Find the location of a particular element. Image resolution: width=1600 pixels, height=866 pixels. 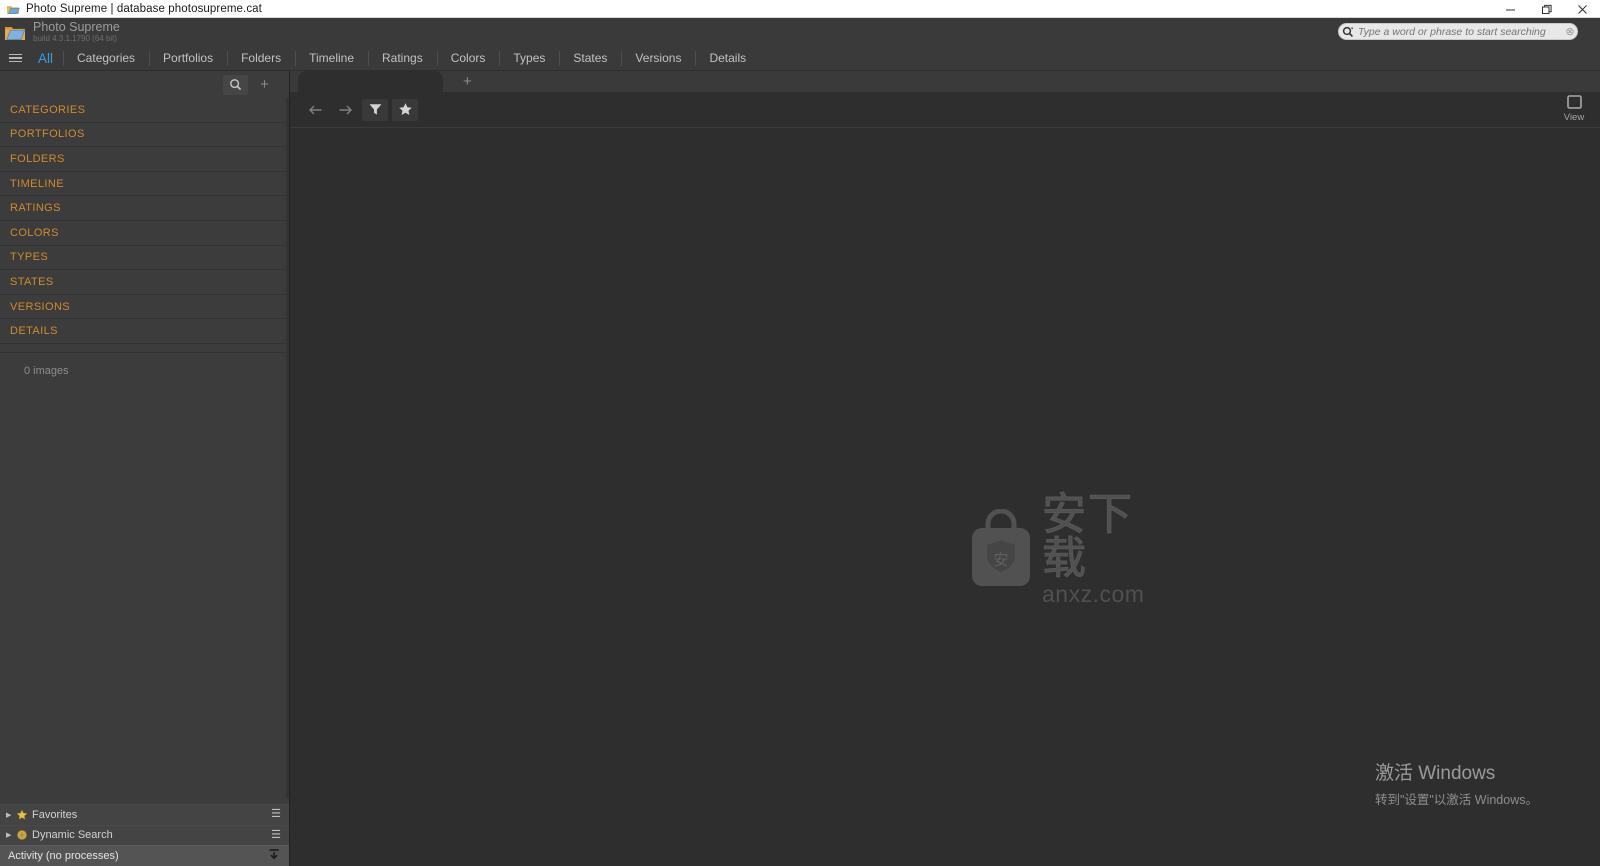

sidebar-item-label: STATES is located at coordinates (32, 281).